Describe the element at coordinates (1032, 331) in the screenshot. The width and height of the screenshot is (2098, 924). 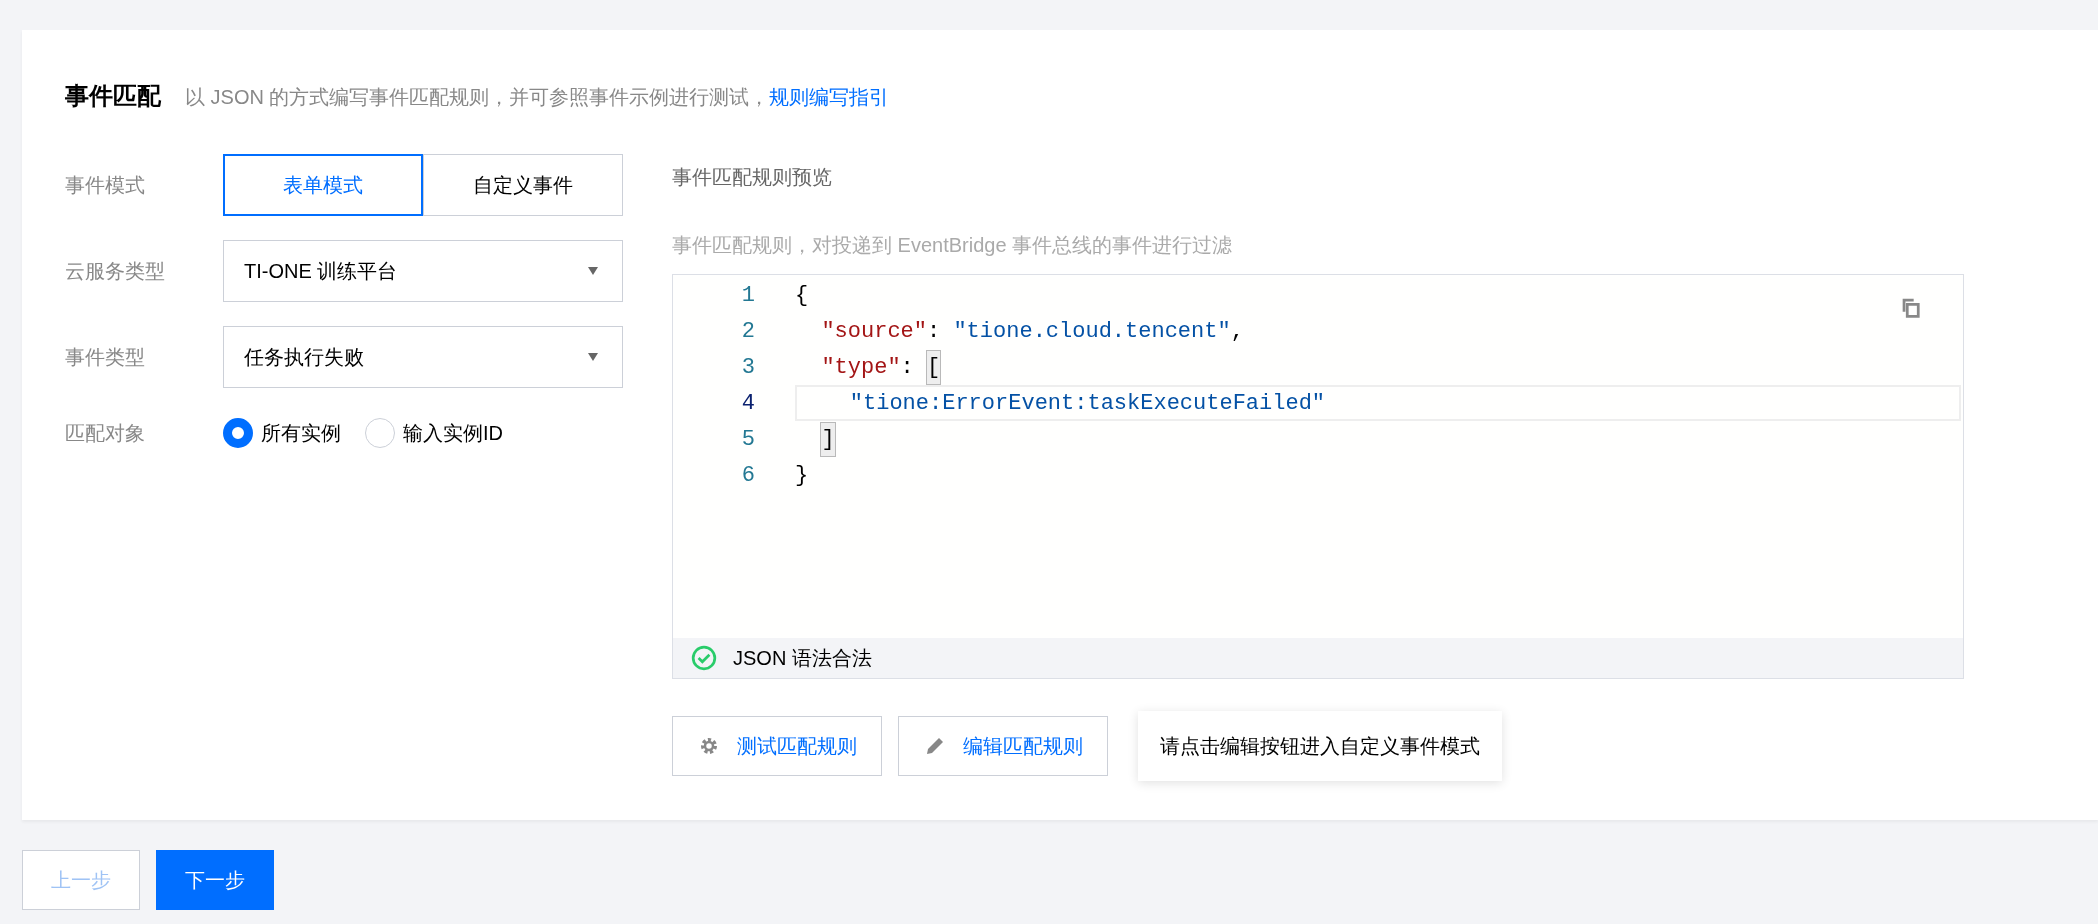
I see `code-line: "source": "tione.cloud.tencent",` at that location.